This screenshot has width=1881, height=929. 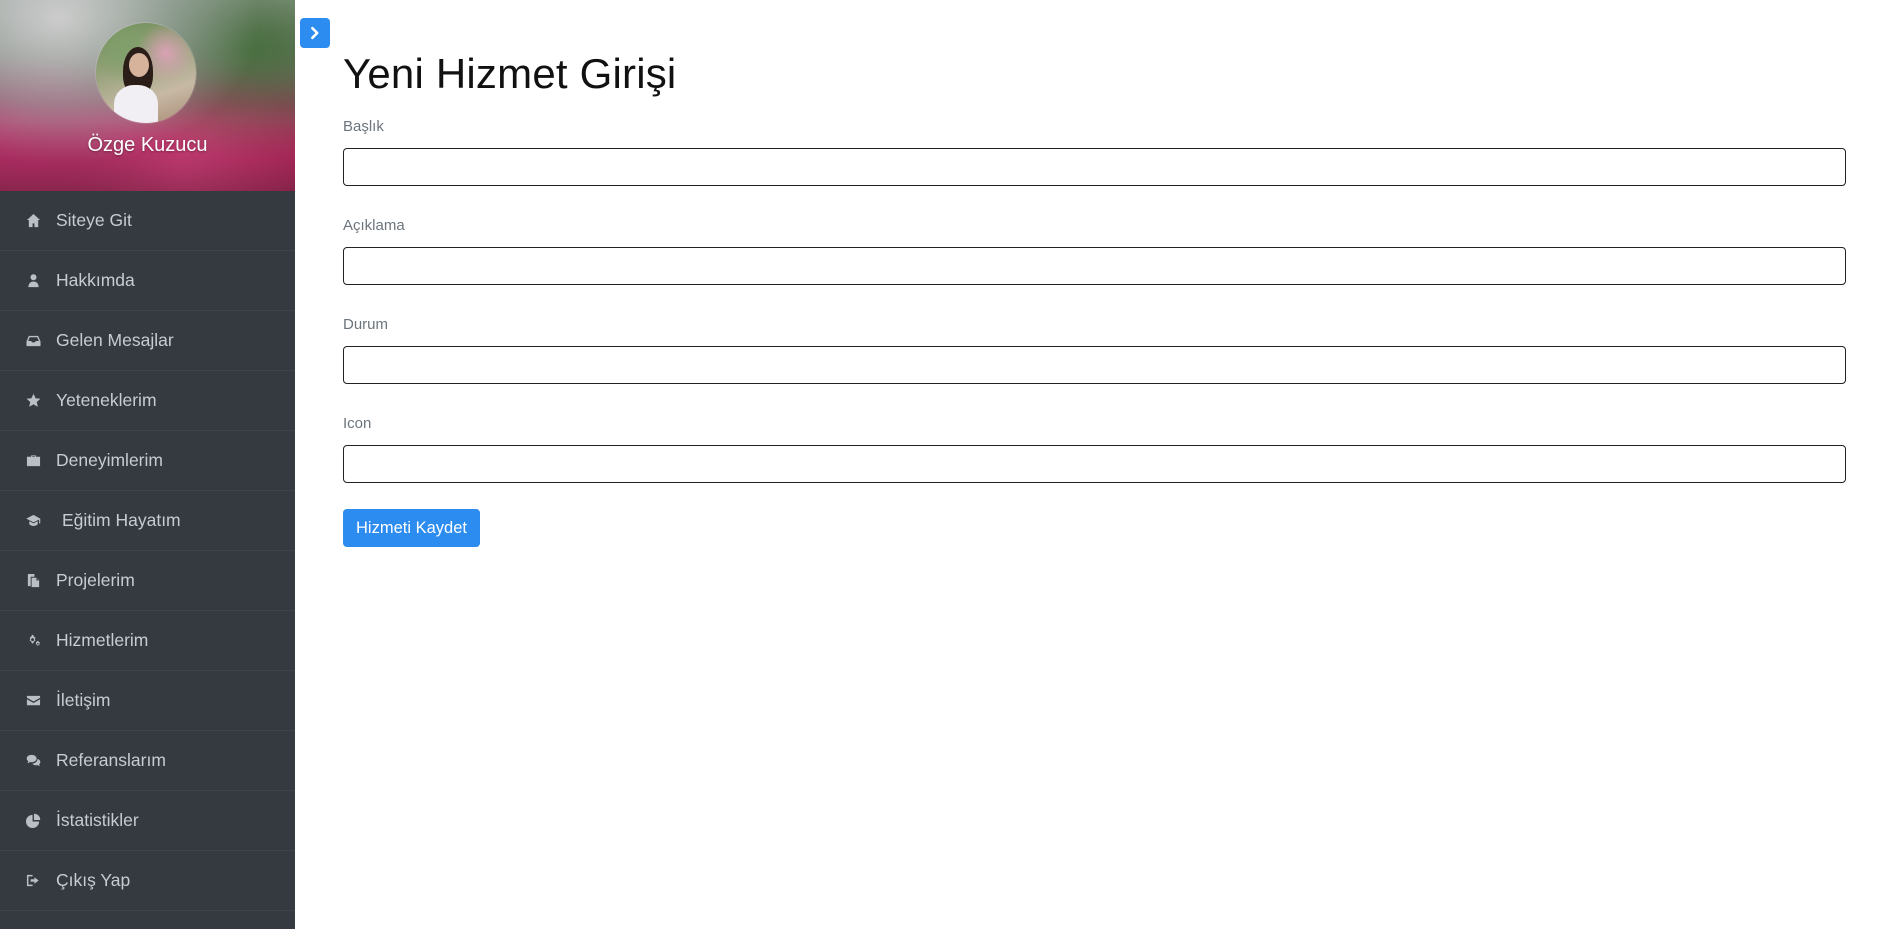 I want to click on sidebar-toggle-button, so click(x=315, y=33).